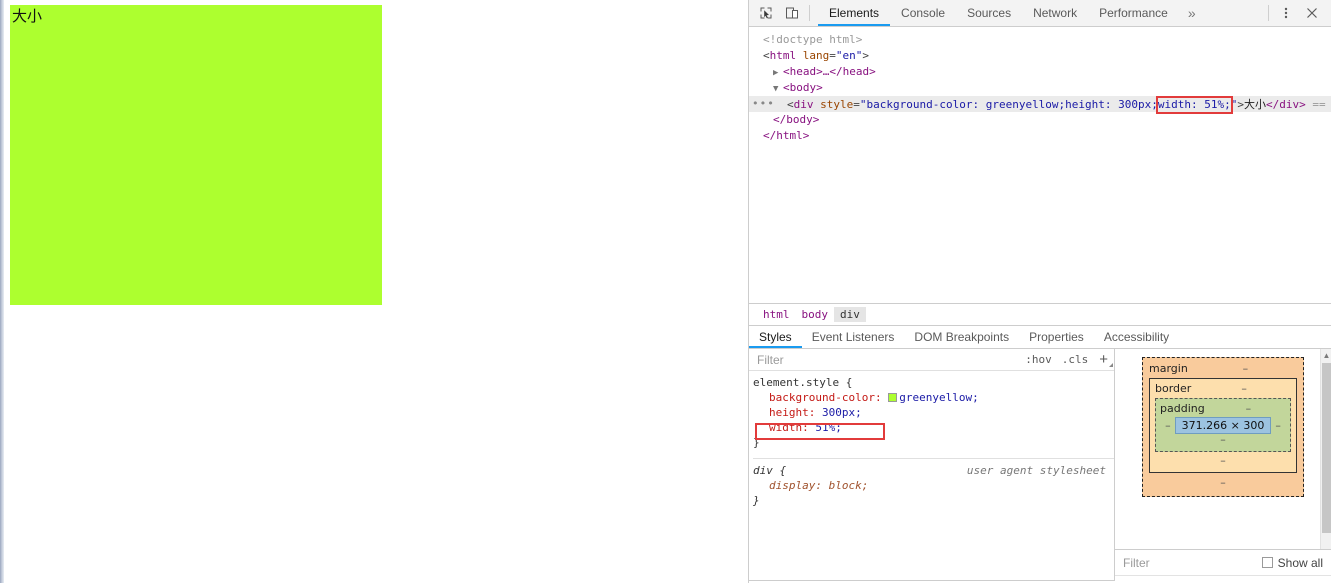  Describe the element at coordinates (1133, 13) in the screenshot. I see `tab-performance: Performance` at that location.